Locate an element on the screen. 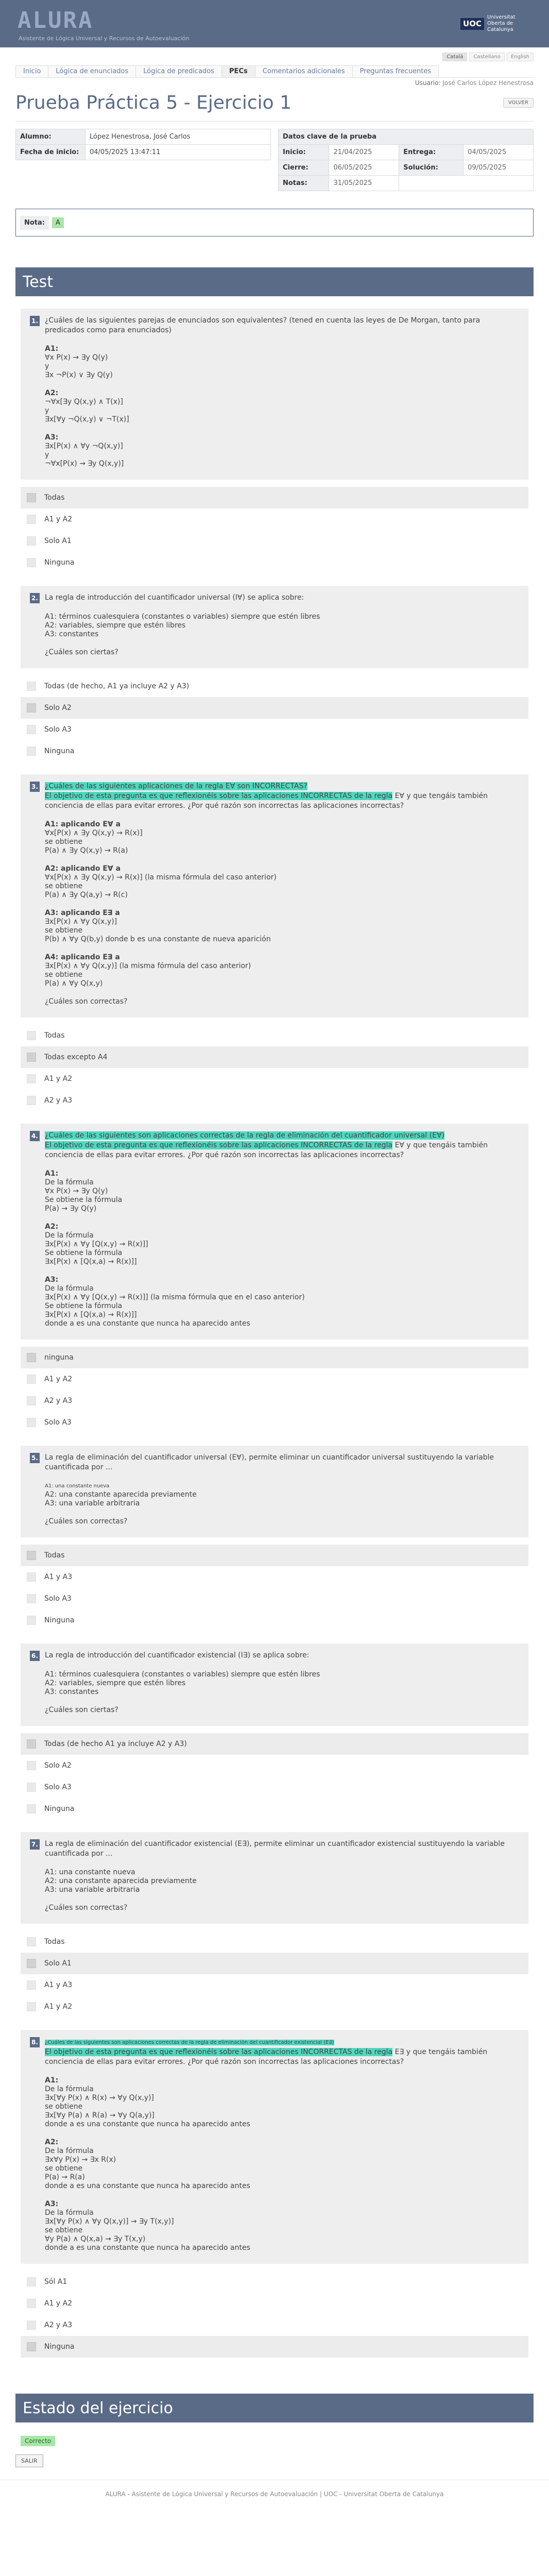 Image resolution: width=549 pixels, height=2576 pixels. answer-option: Todas excepto A4 is located at coordinates (274, 1057).